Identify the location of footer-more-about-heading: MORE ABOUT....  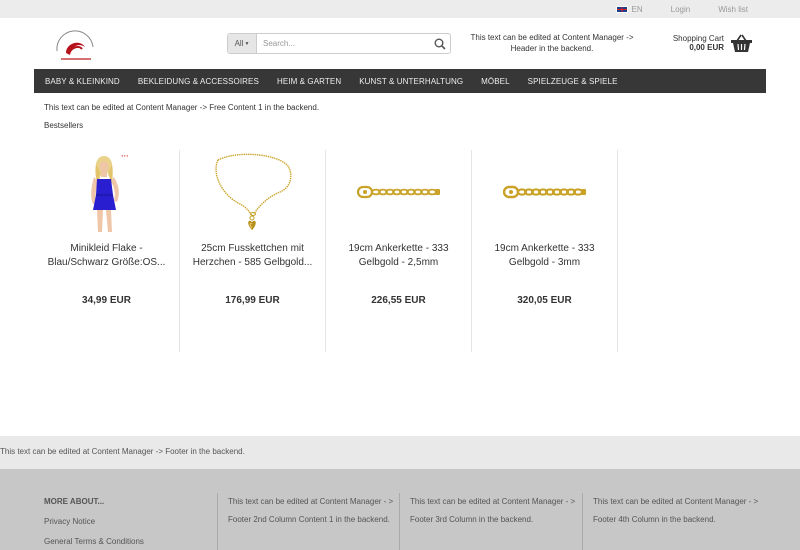
(74, 501).